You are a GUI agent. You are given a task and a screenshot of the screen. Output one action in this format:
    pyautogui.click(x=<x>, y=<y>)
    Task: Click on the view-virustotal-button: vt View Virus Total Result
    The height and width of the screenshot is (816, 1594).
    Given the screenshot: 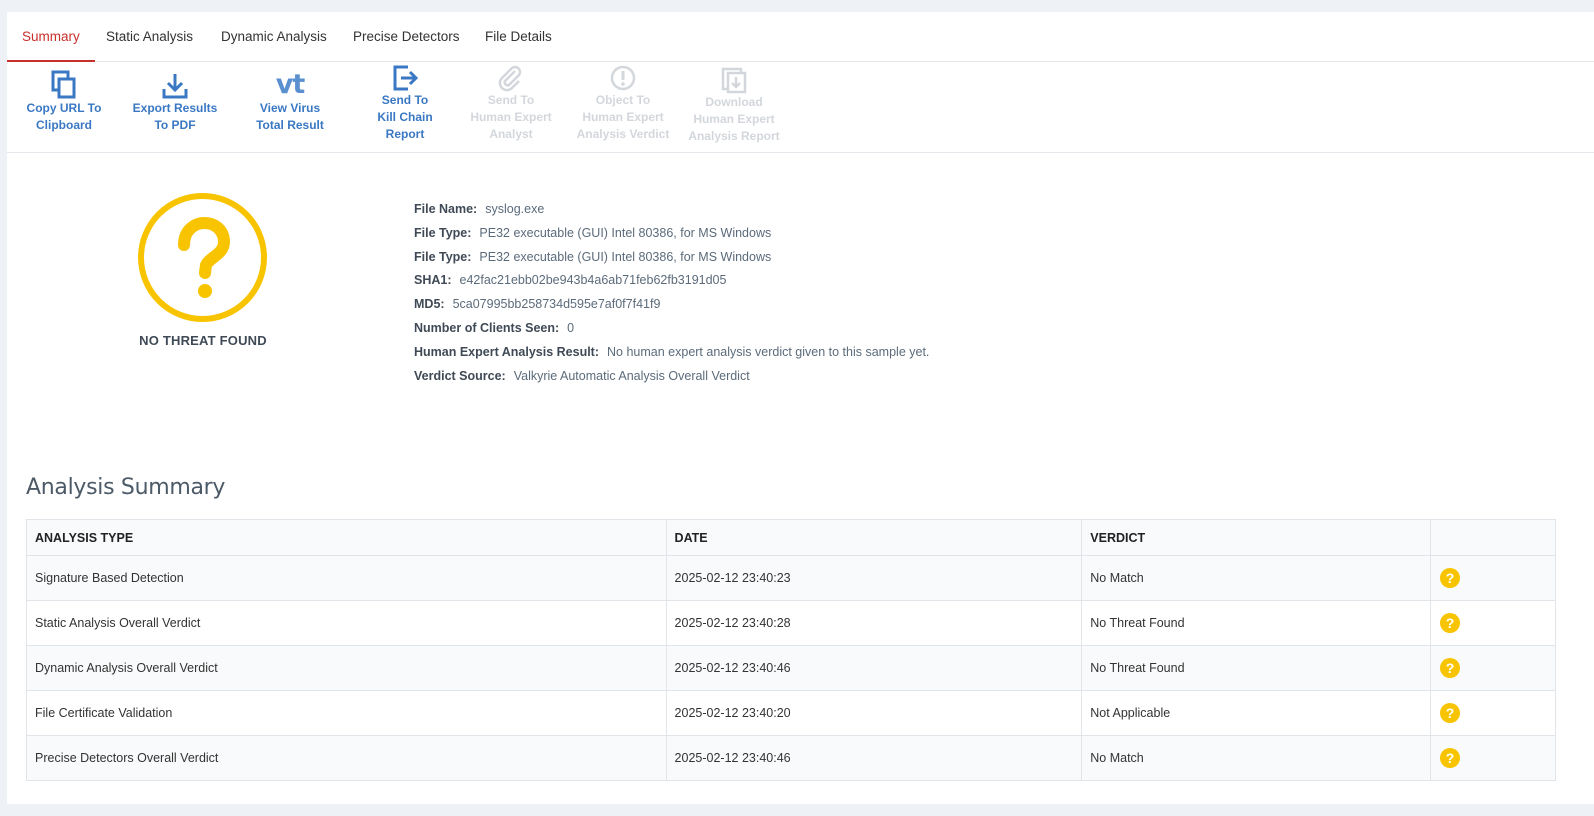 What is the action you would take?
    pyautogui.click(x=290, y=98)
    